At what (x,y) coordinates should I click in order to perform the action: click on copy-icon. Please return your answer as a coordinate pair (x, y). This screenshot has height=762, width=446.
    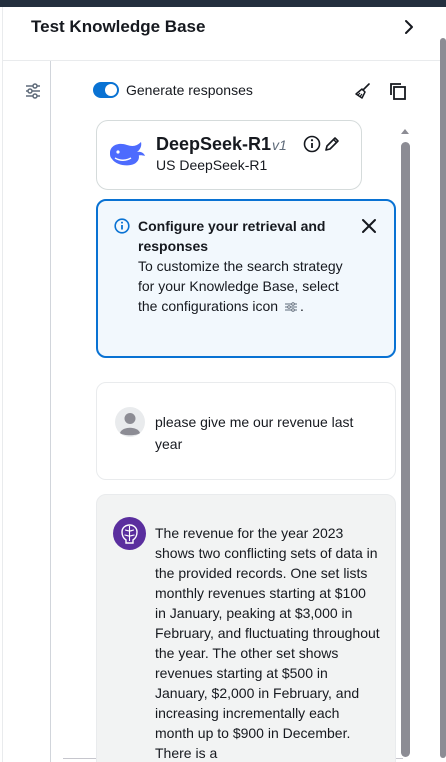
    Looking at the image, I should click on (398, 91).